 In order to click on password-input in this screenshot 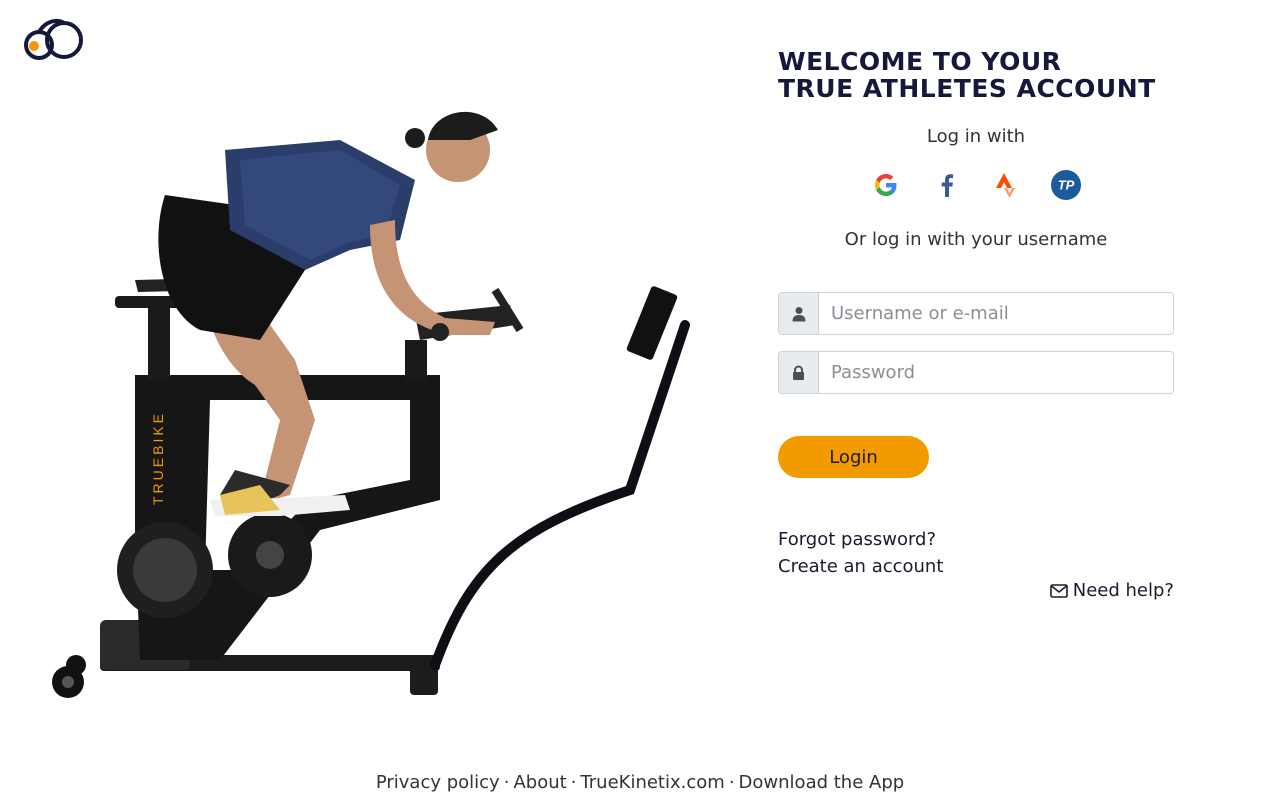, I will do `click(996, 372)`.